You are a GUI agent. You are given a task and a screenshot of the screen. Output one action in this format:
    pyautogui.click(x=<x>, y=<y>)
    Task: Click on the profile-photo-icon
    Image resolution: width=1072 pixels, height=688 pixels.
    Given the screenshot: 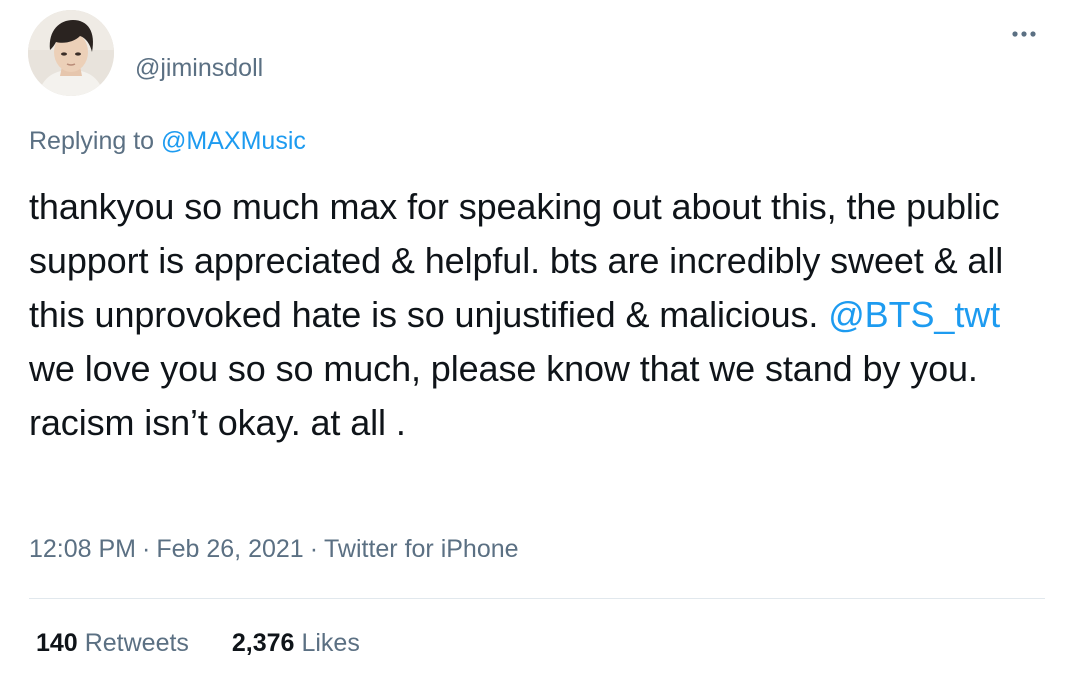 What is the action you would take?
    pyautogui.click(x=71, y=53)
    